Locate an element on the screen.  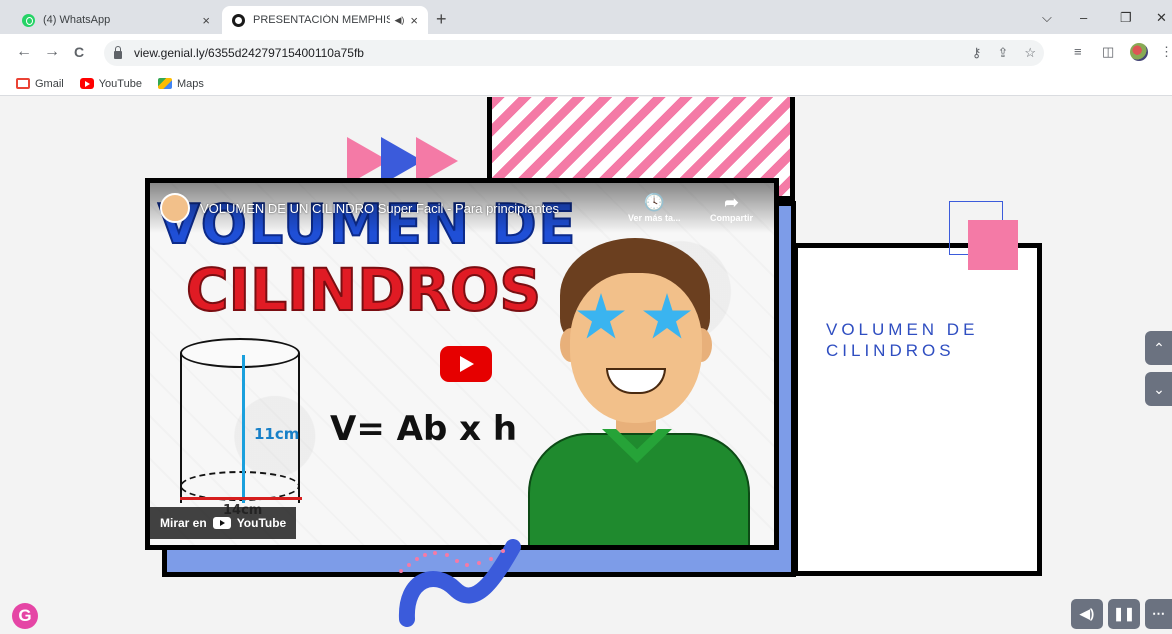
bookmark-label: YouTube is located at coordinates (120, 83).